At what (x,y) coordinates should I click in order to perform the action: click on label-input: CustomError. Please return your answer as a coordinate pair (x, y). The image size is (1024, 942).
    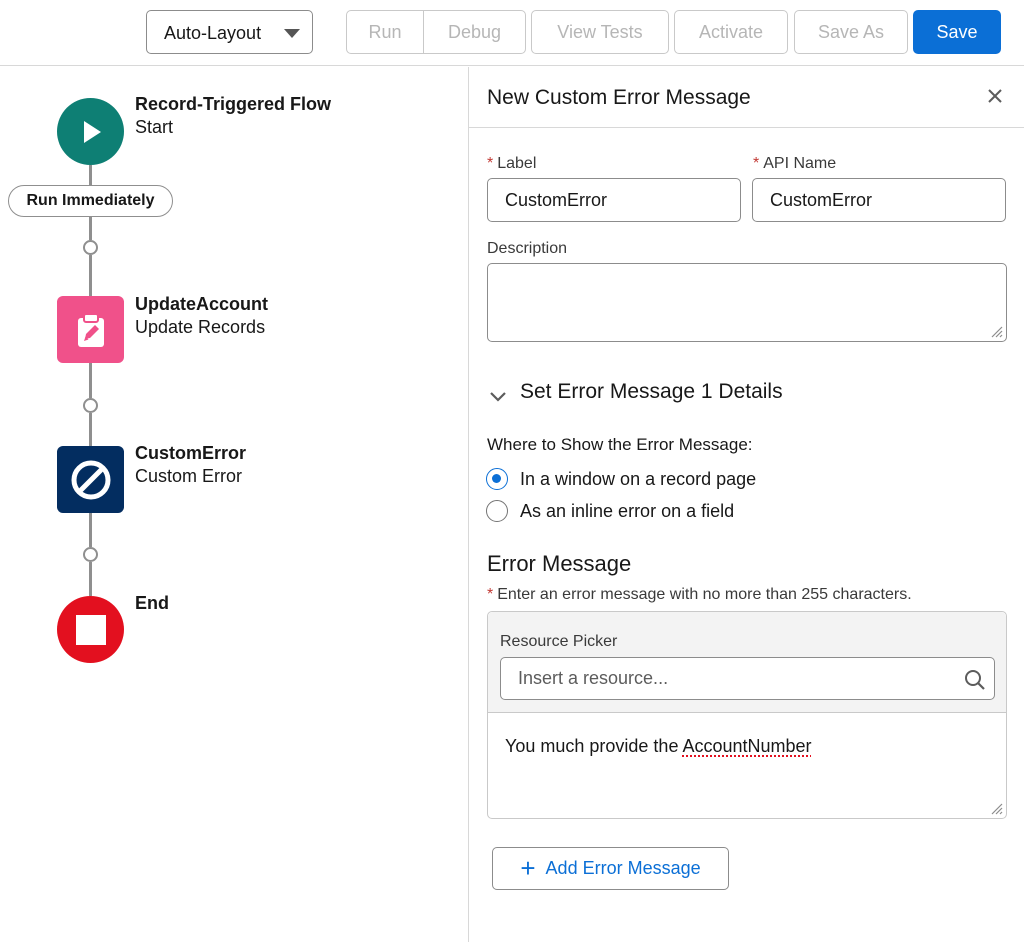
    Looking at the image, I should click on (614, 200).